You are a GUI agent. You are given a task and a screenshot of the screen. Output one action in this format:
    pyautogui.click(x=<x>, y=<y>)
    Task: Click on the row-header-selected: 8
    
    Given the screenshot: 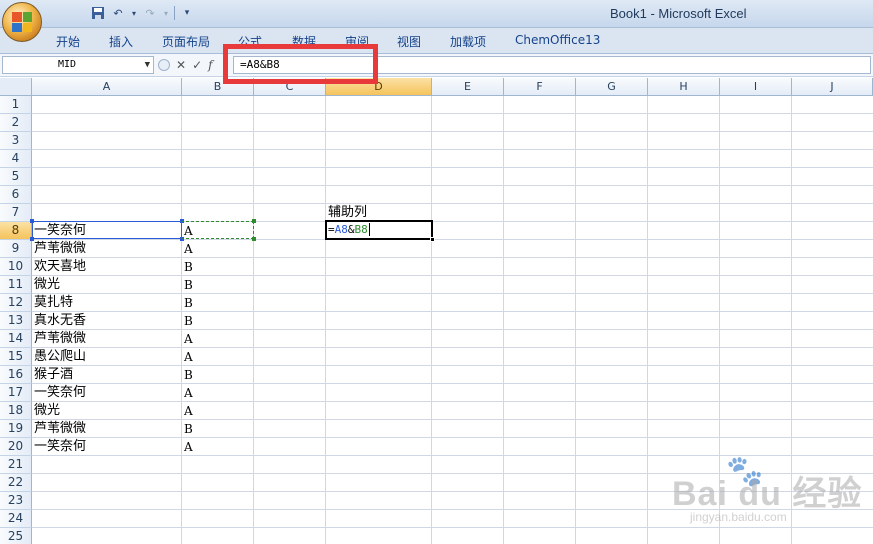 What is the action you would take?
    pyautogui.click(x=16, y=231)
    